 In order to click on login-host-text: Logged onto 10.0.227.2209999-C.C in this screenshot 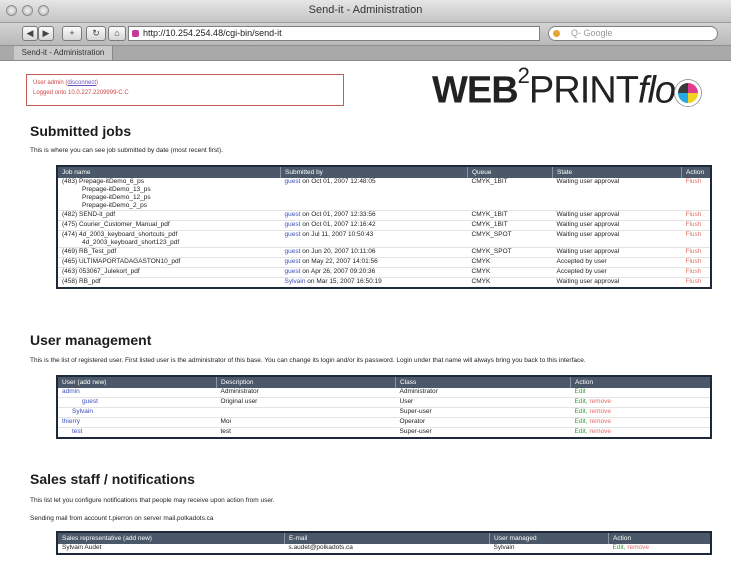, I will do `click(81, 93)`.